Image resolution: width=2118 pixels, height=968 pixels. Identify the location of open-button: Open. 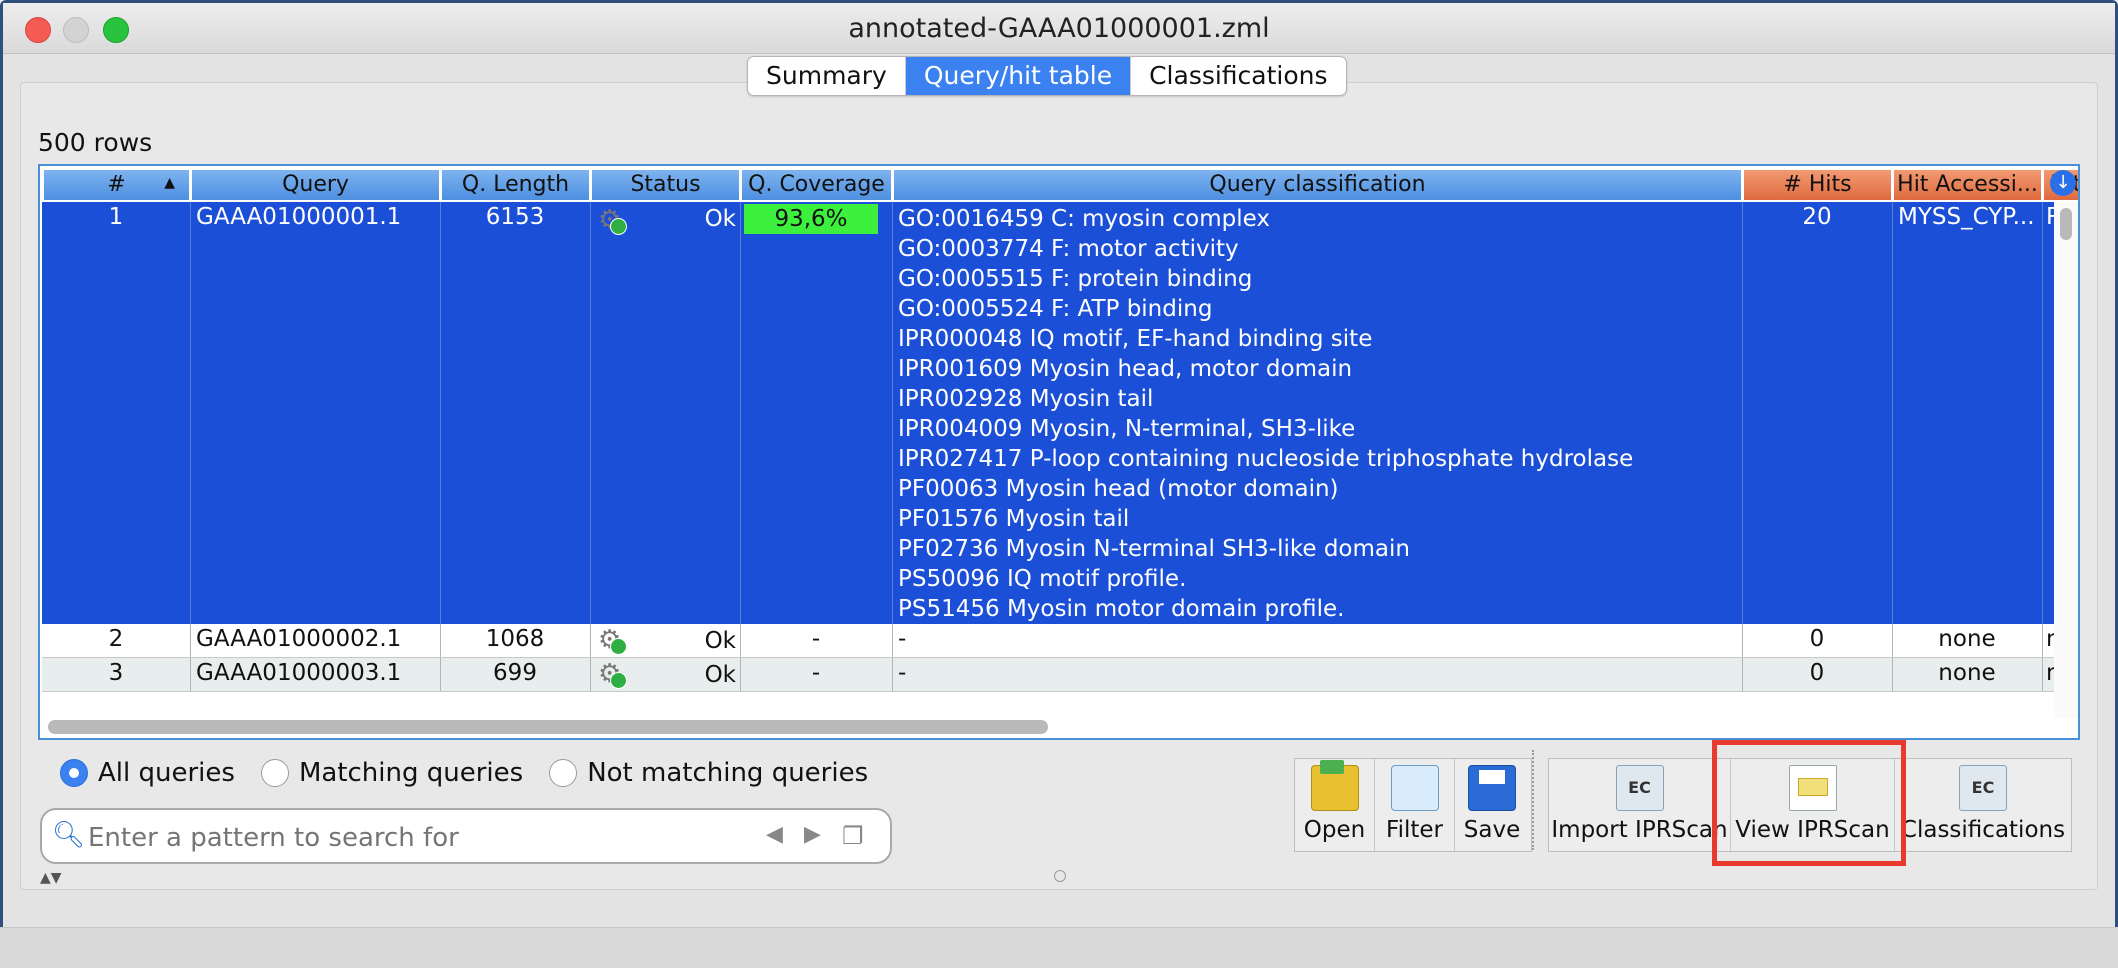
(1335, 805).